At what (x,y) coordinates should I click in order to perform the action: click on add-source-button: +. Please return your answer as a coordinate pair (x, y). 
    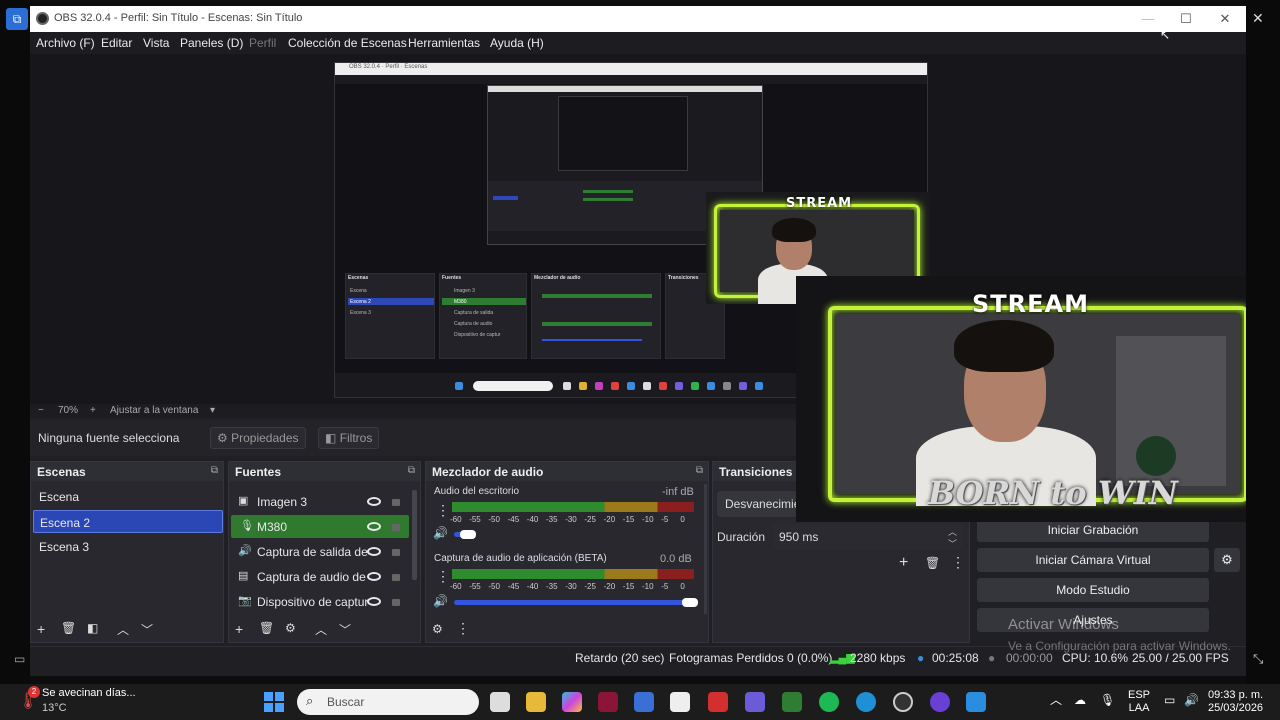
    Looking at the image, I should click on (239, 629).